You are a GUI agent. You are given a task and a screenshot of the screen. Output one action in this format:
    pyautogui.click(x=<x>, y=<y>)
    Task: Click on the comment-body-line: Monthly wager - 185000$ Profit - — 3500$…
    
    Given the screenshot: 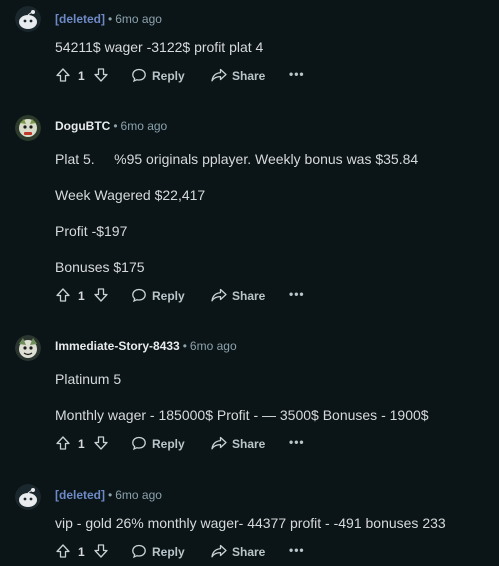 What is the action you would take?
    pyautogui.click(x=242, y=415)
    